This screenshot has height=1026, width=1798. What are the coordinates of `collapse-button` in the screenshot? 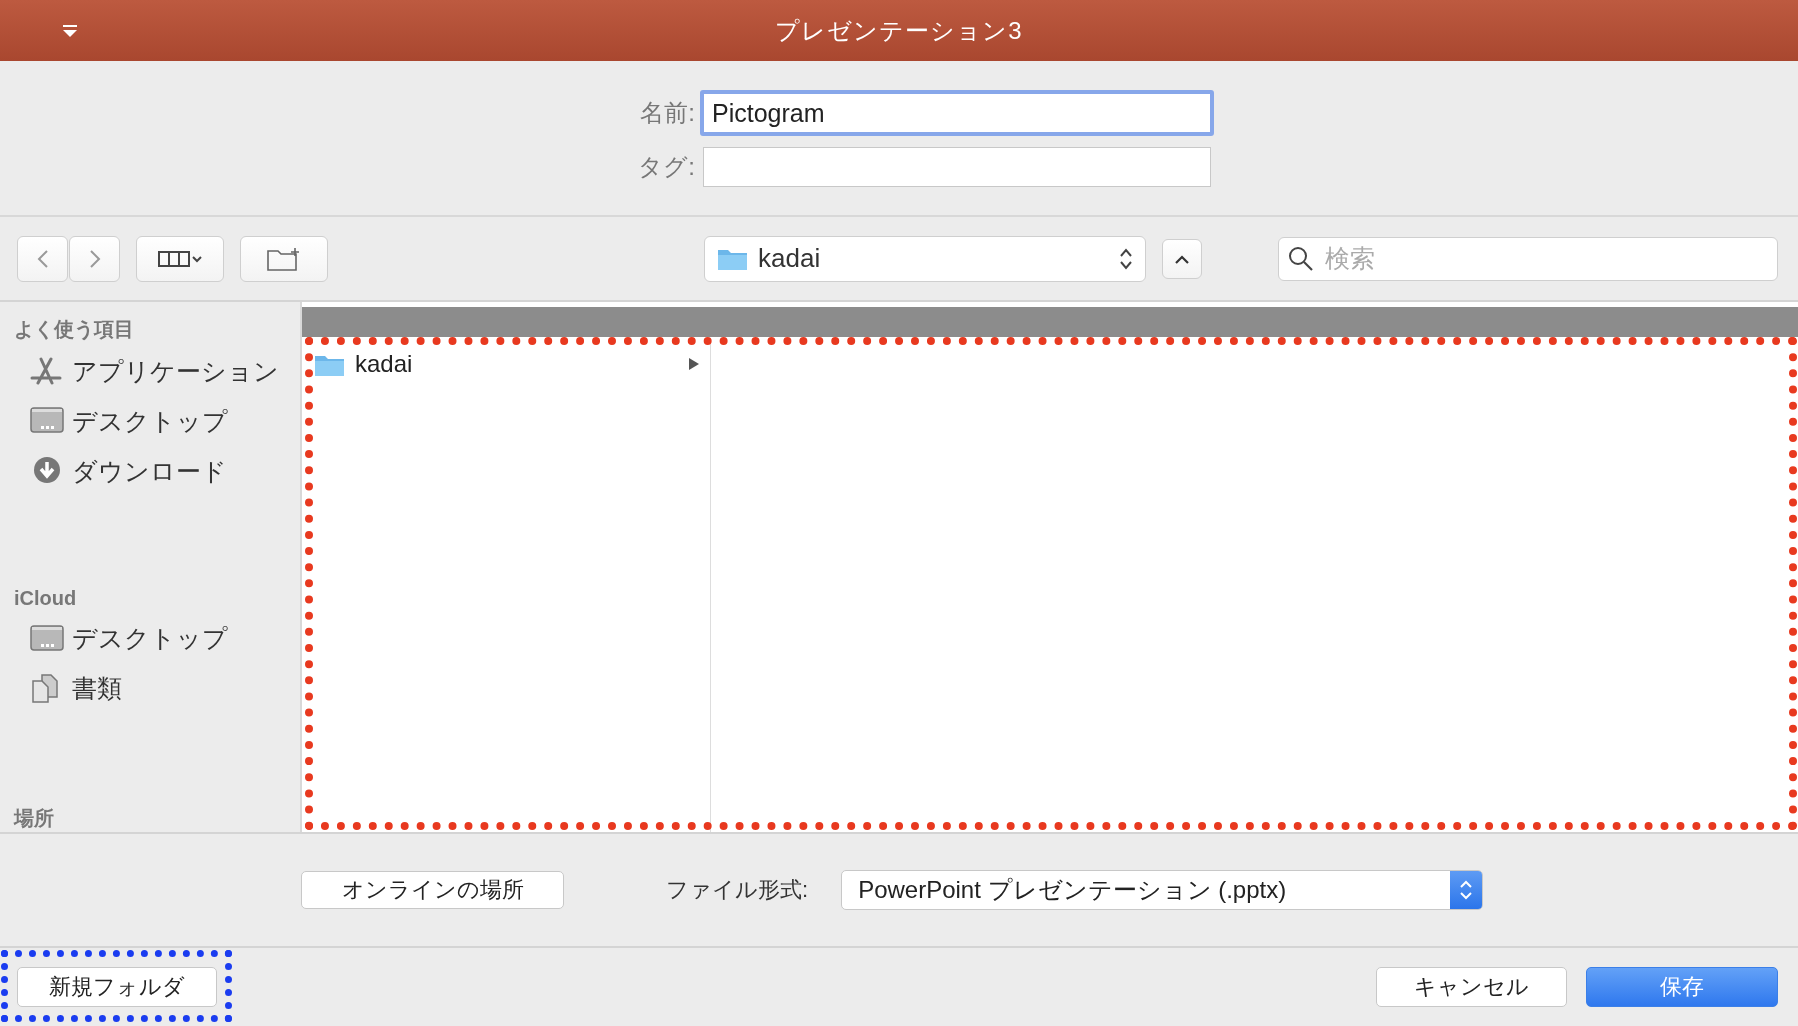 It's located at (1182, 258).